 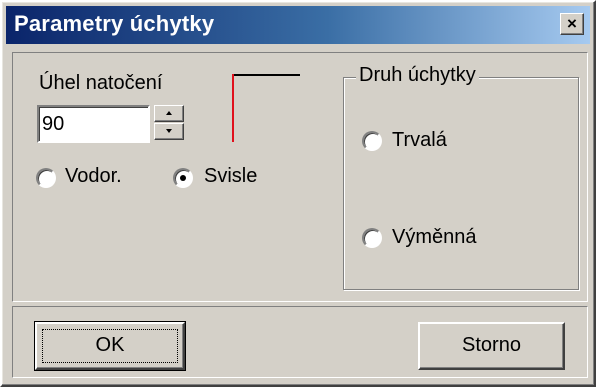 What do you see at coordinates (434, 237) in the screenshot?
I see `radio-replaceable-label: Výměnná` at bounding box center [434, 237].